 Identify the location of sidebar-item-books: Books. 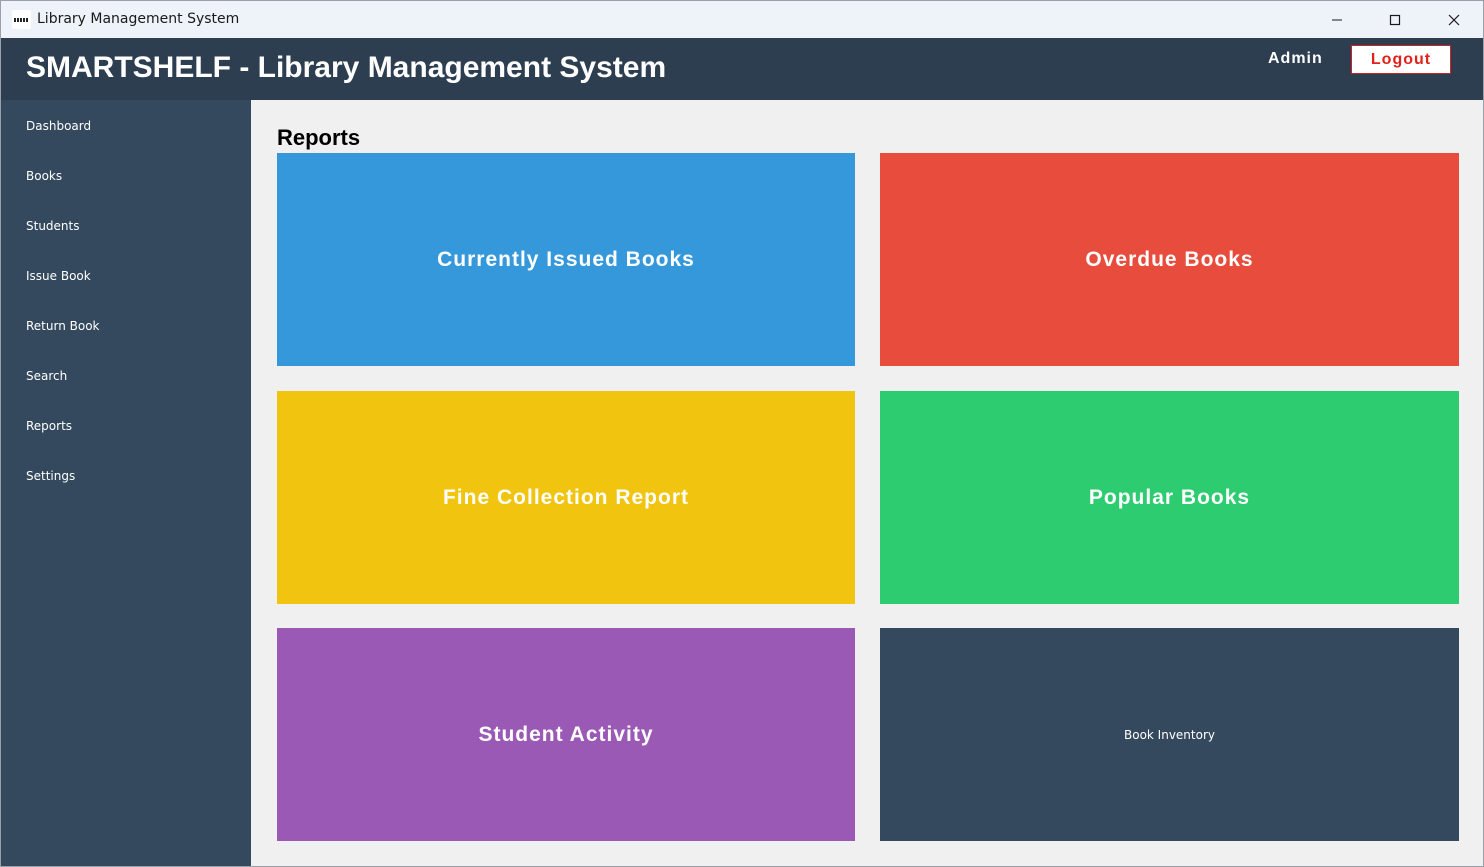
(126, 176).